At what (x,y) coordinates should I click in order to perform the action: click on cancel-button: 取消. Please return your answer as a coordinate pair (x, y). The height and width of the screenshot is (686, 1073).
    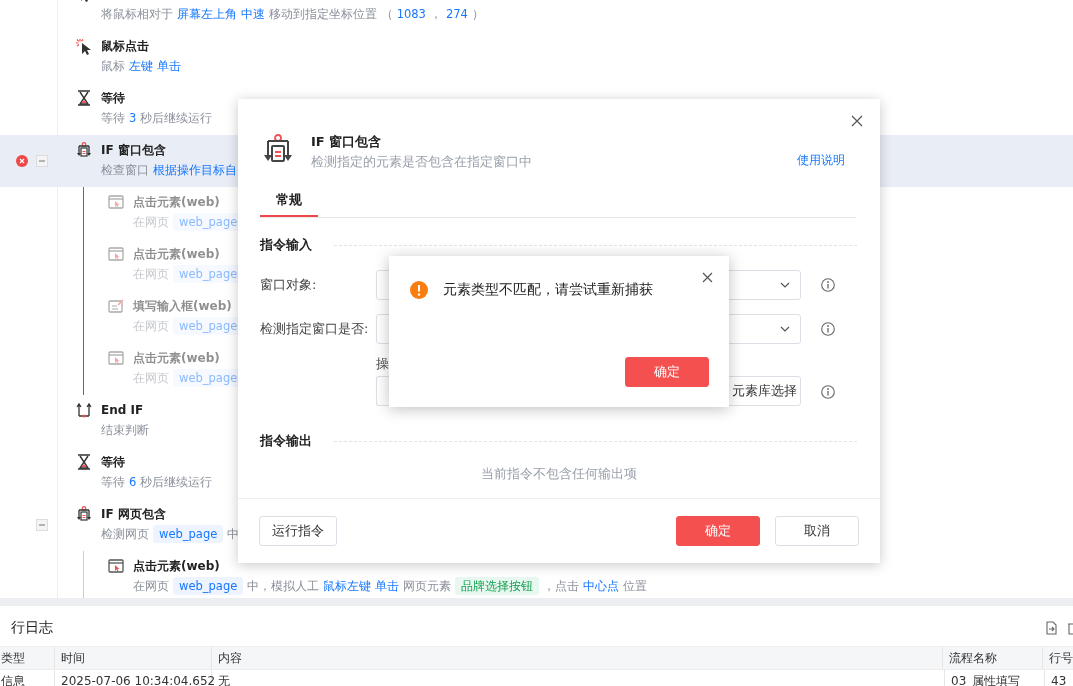
    Looking at the image, I should click on (817, 531).